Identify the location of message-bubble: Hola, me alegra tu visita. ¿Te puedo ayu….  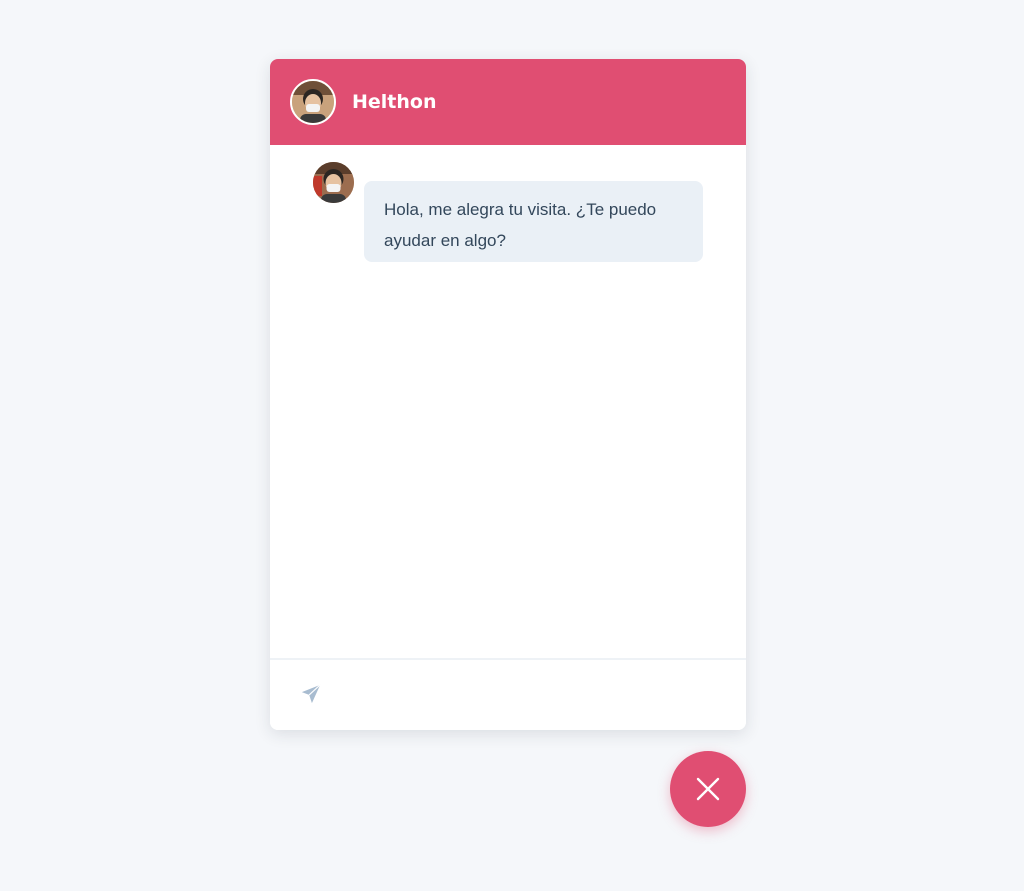
(533, 221).